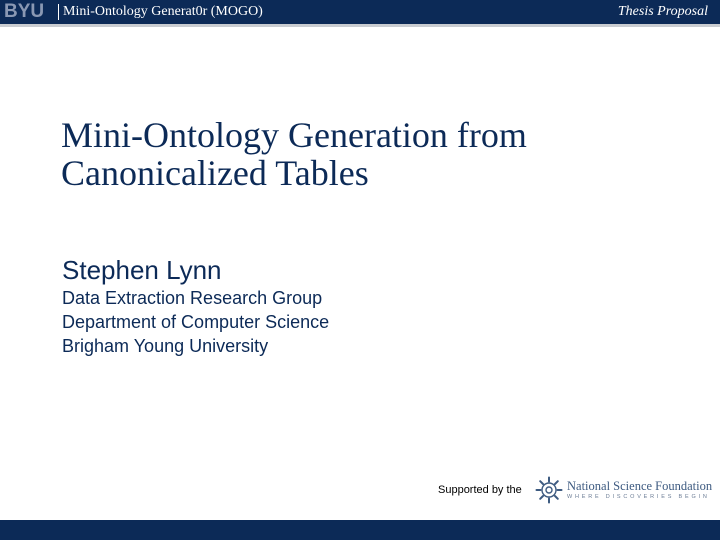  I want to click on slide-title-line: Mini-Ontology Generation from, so click(294, 135).